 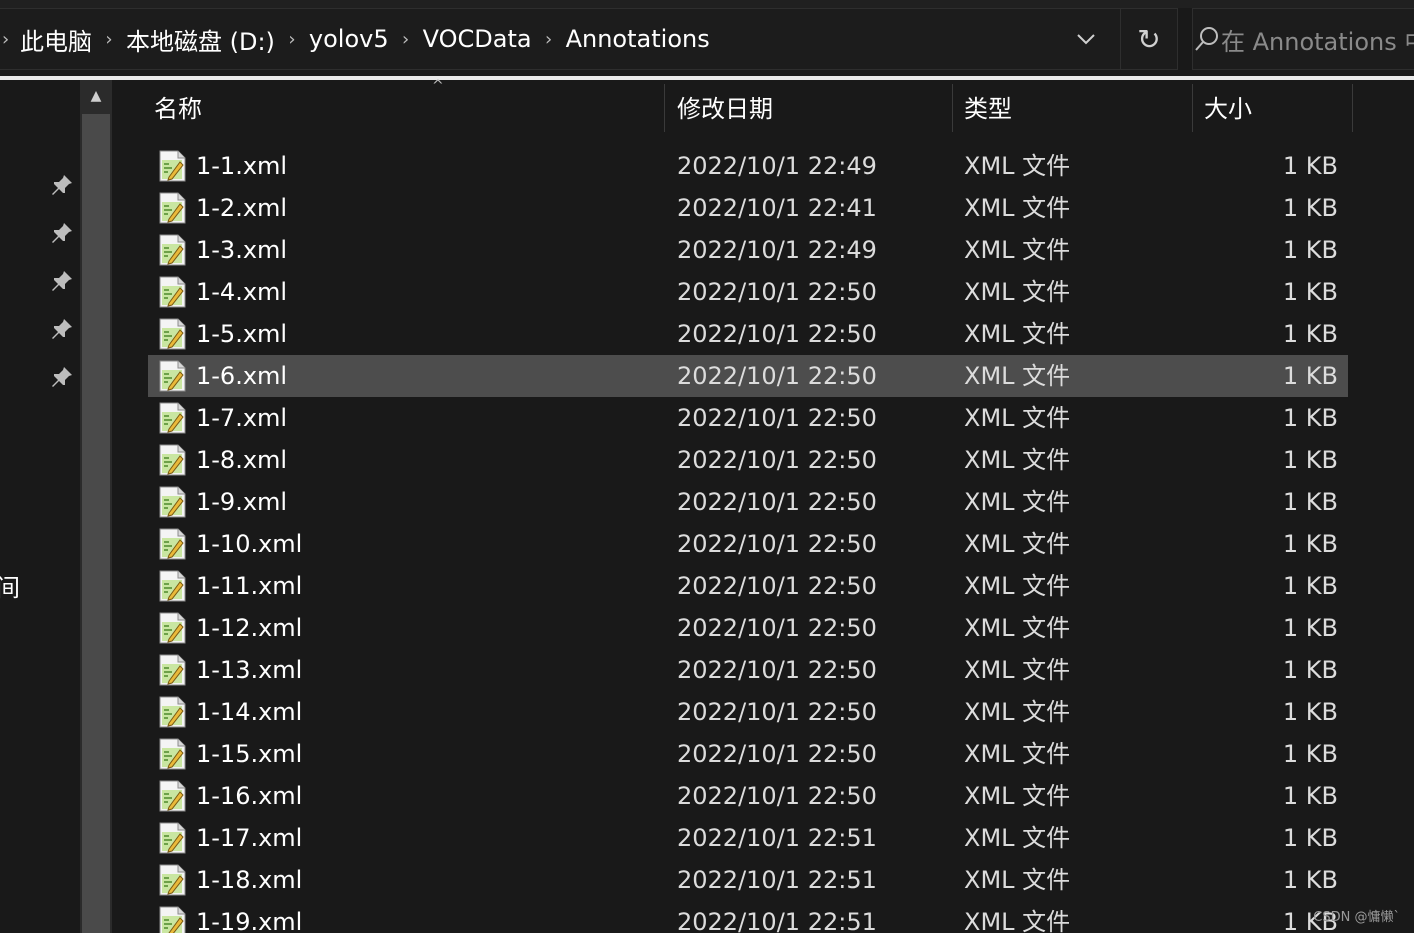 What do you see at coordinates (1228, 108) in the screenshot?
I see `column-header-size-label: 大小` at bounding box center [1228, 108].